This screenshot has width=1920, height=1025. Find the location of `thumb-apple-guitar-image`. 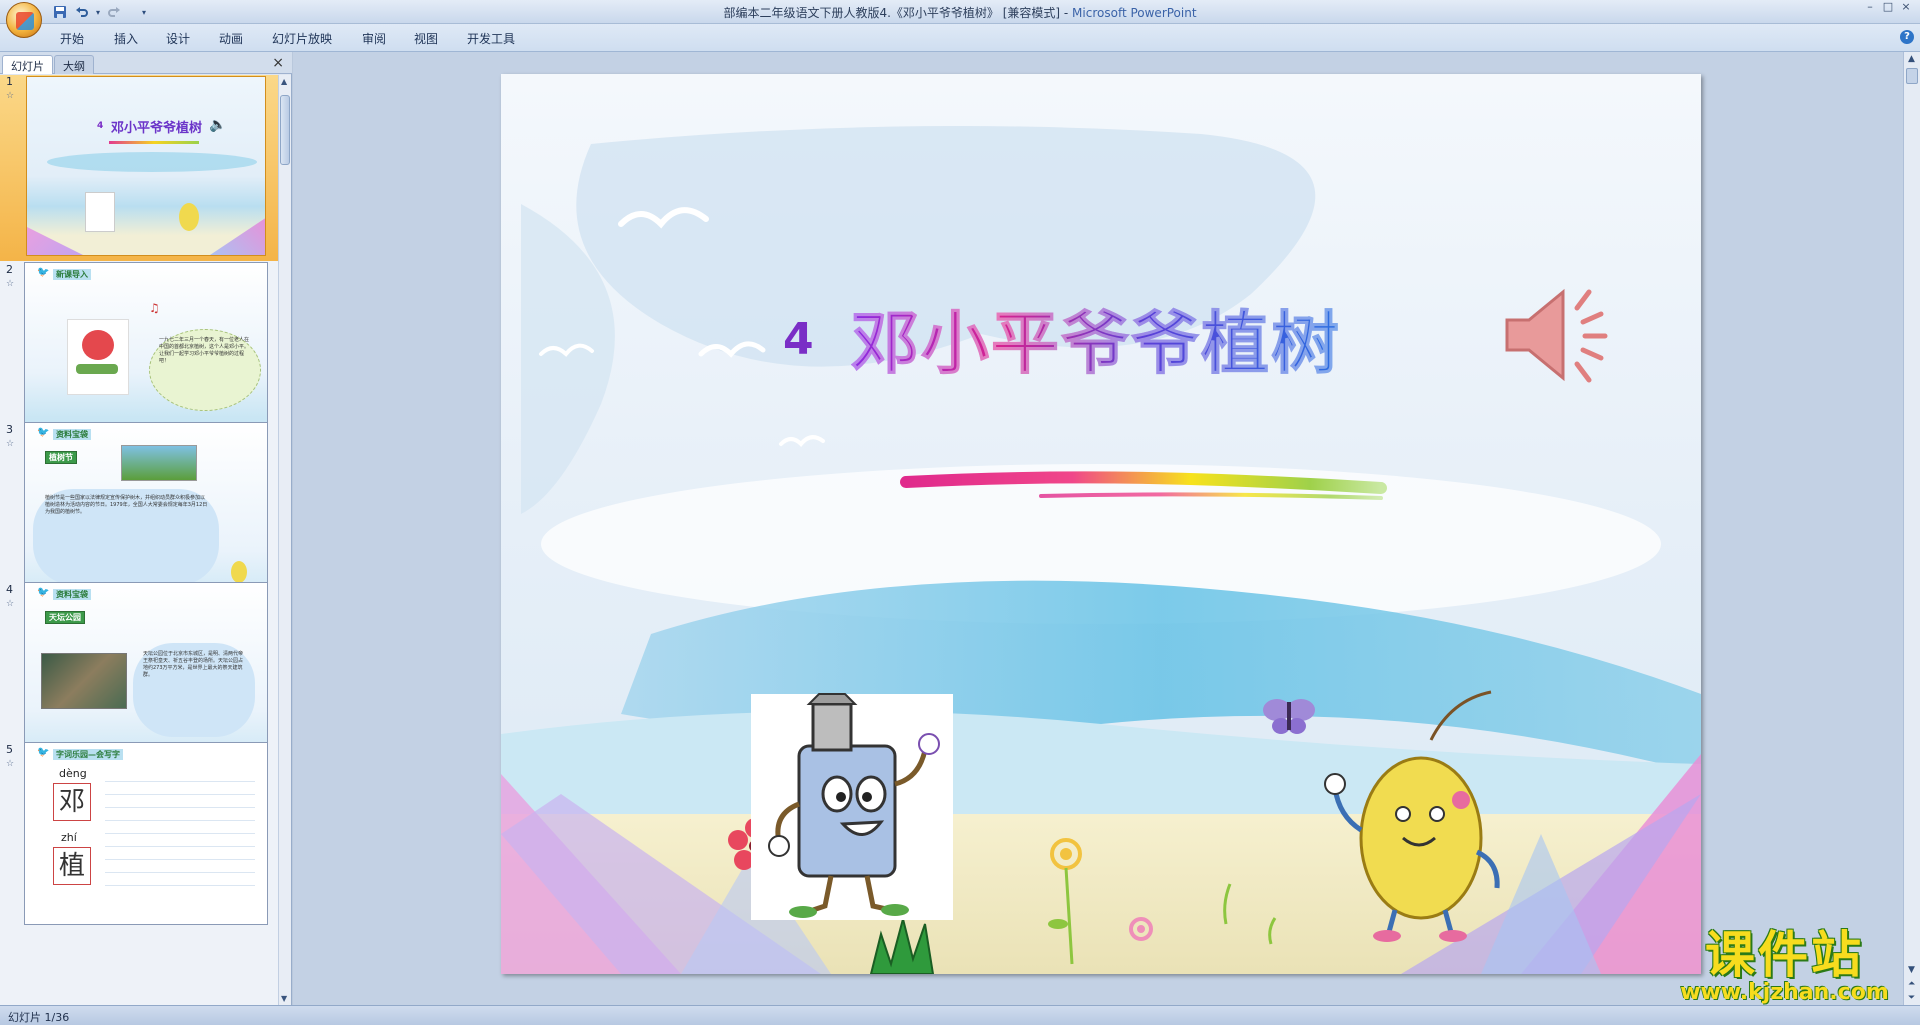

thumb-apple-guitar-image is located at coordinates (98, 357).